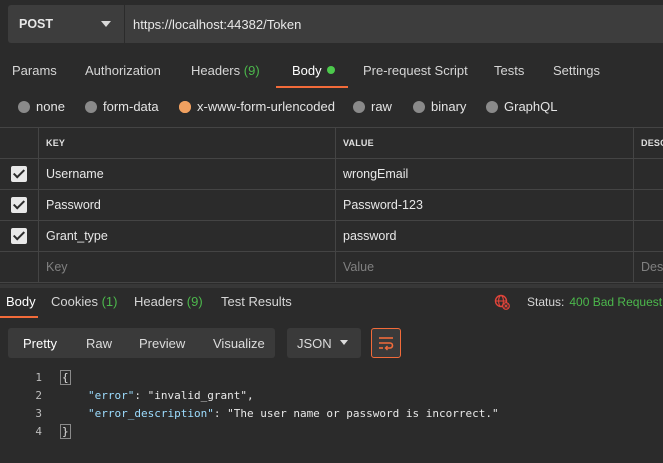 This screenshot has height=463, width=663. What do you see at coordinates (19, 317) in the screenshot?
I see `active-response-tab-indicator` at bounding box center [19, 317].